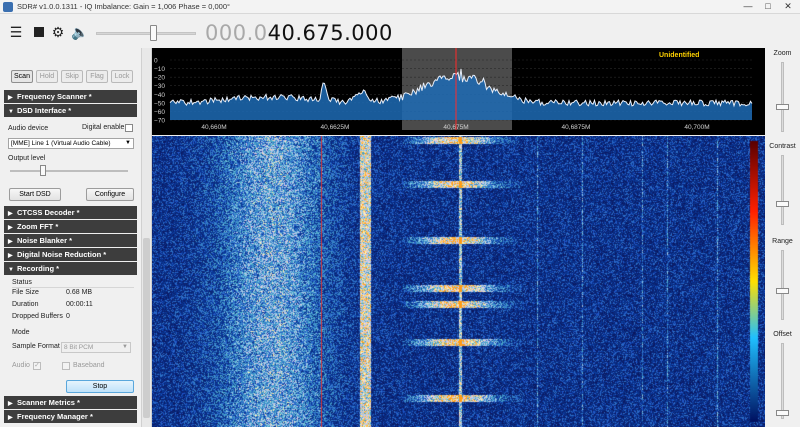  What do you see at coordinates (21, 332) in the screenshot?
I see `mode-label: Mode` at bounding box center [21, 332].